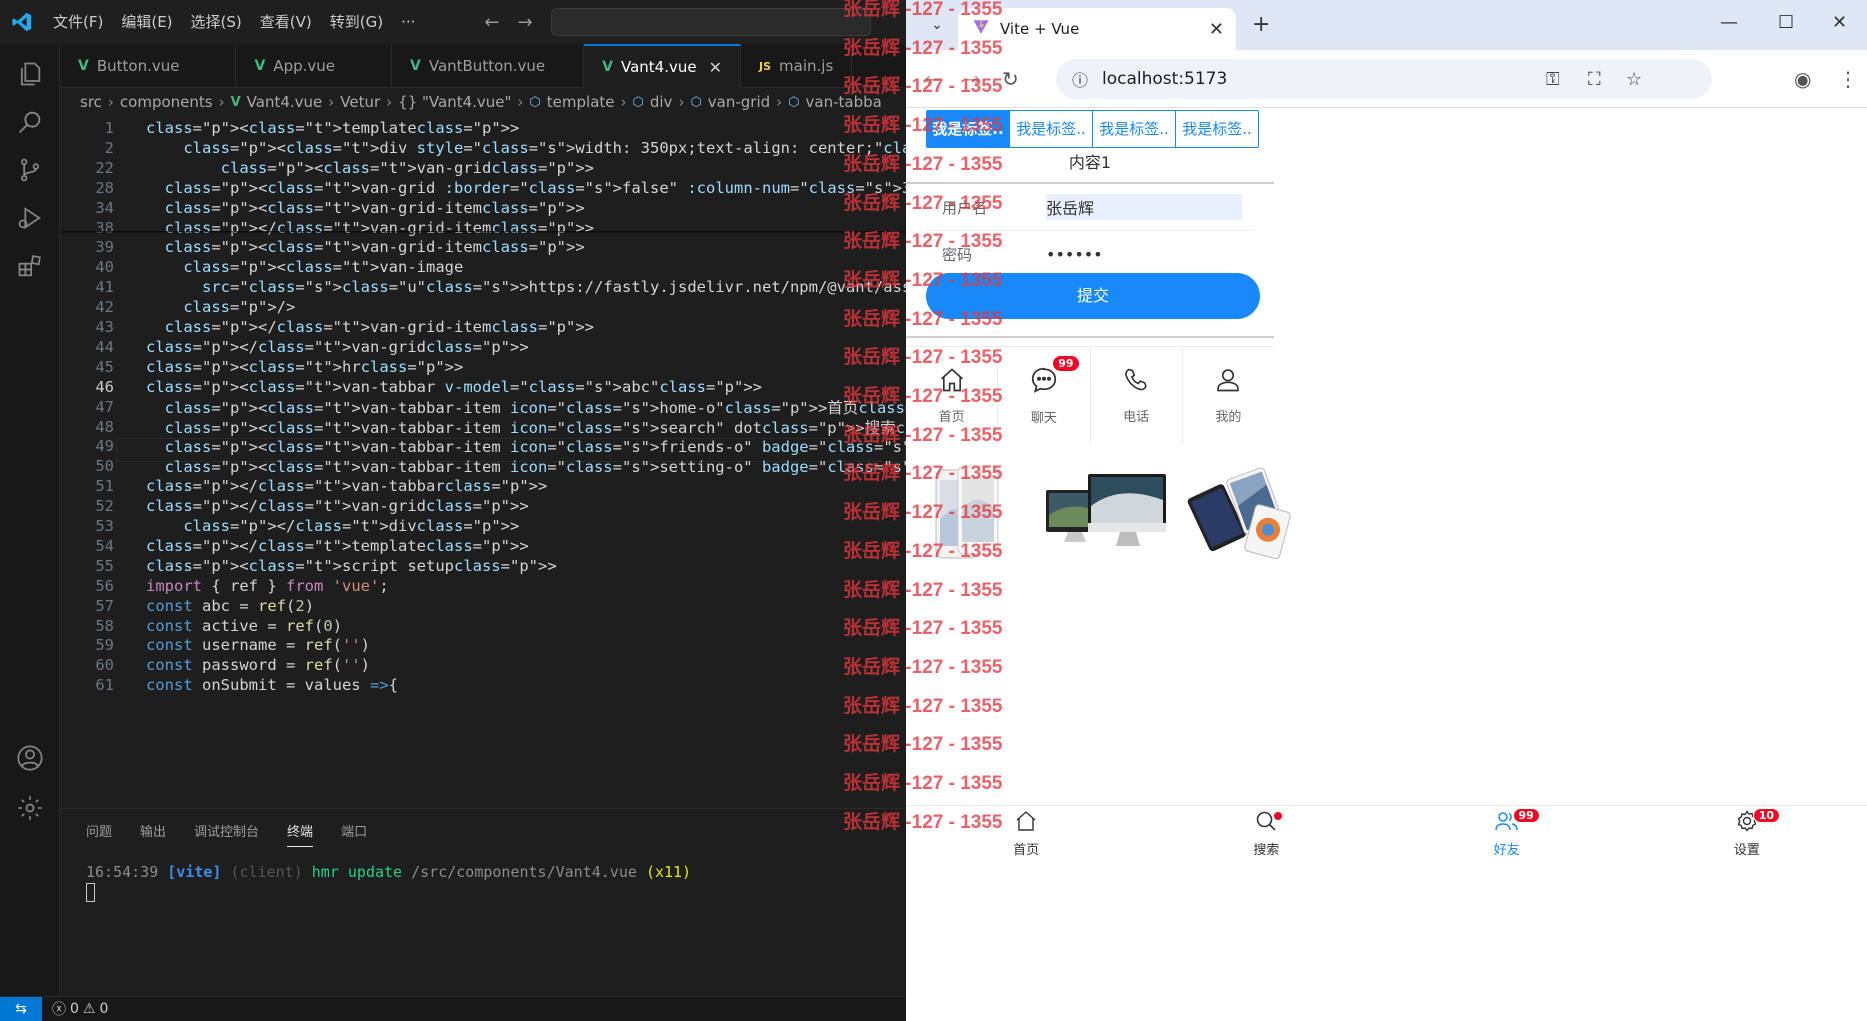 This screenshot has height=1021, width=1867. I want to click on tab-app-vue: V App.vue, so click(314, 66).